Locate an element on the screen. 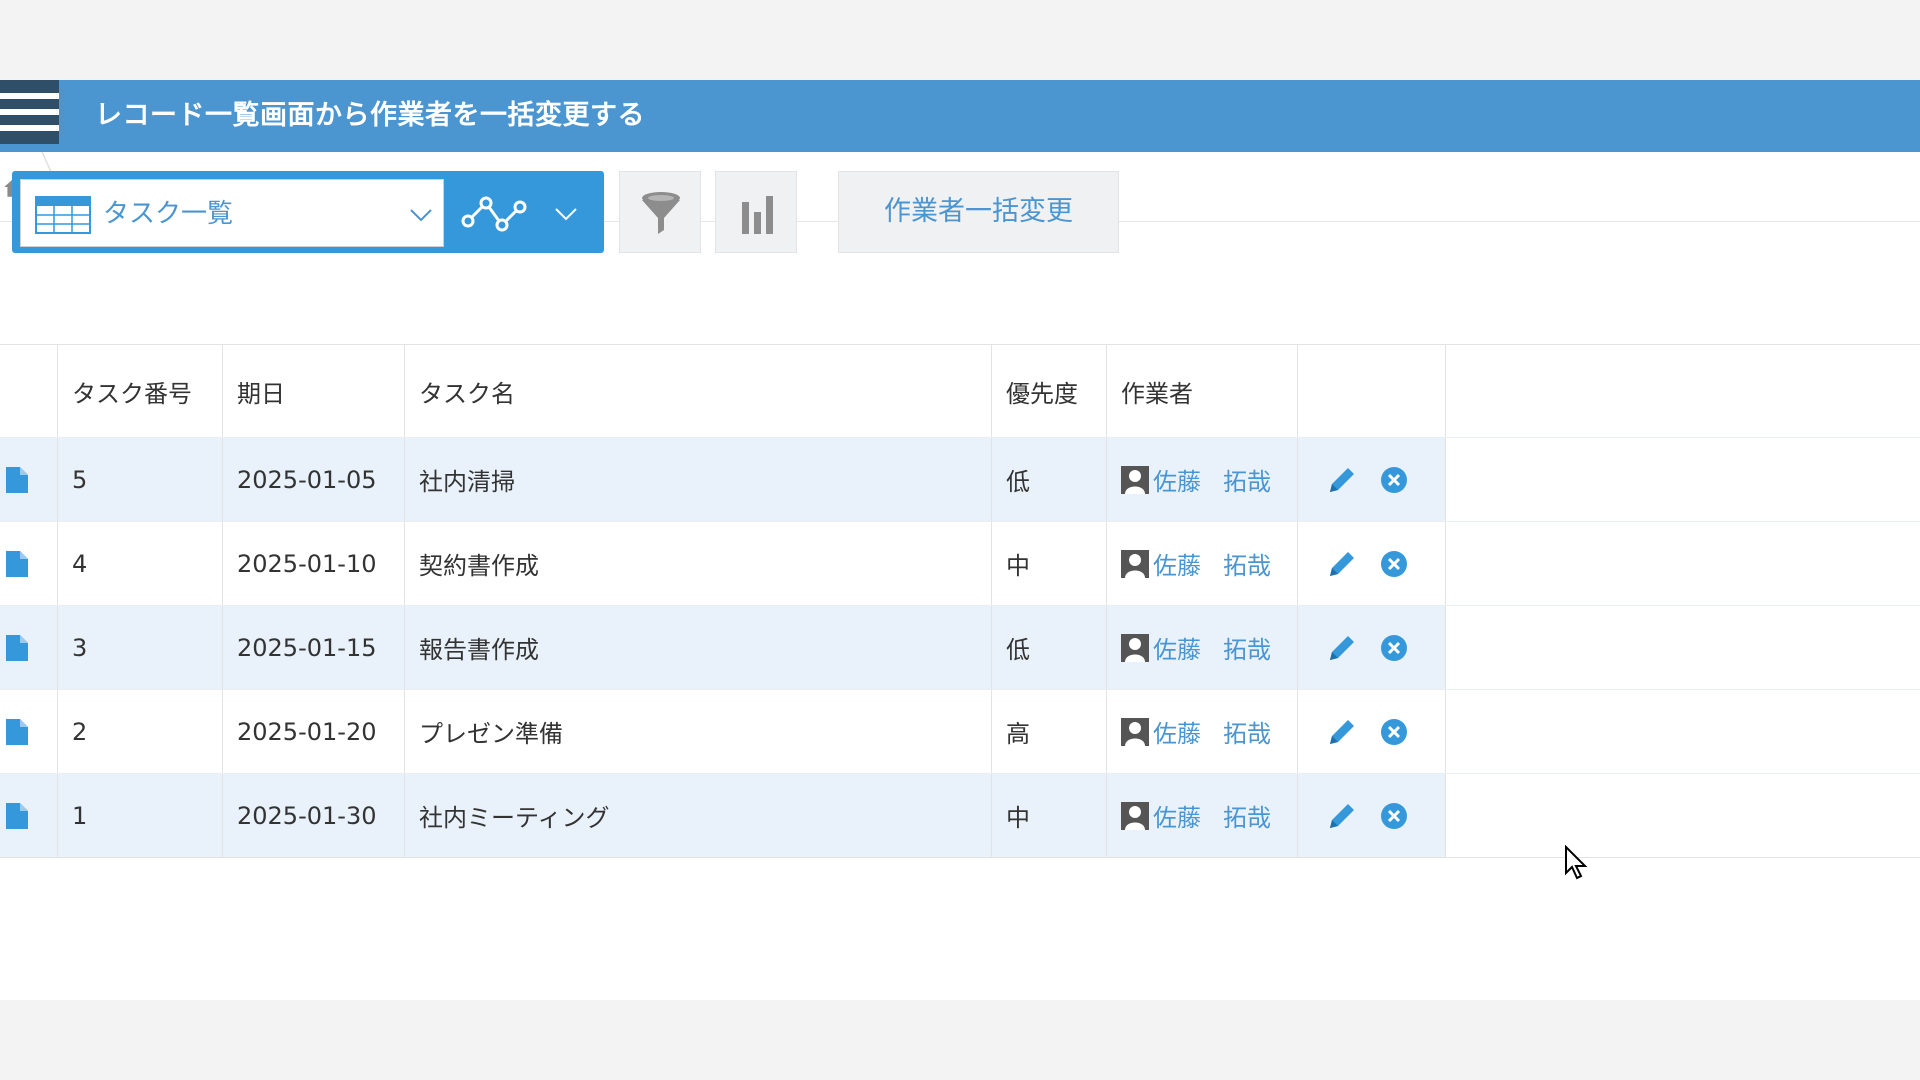  app-header: レコード一覧画面から作業者を一括変更する is located at coordinates (960, 116).